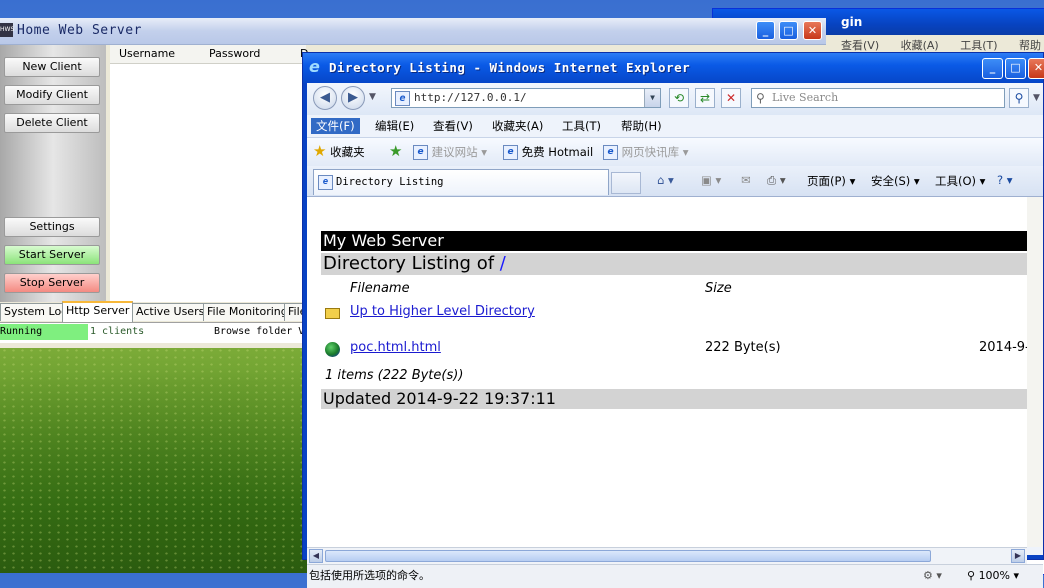  Describe the element at coordinates (992, 68) in the screenshot. I see `ie-minimize-button: _` at that location.